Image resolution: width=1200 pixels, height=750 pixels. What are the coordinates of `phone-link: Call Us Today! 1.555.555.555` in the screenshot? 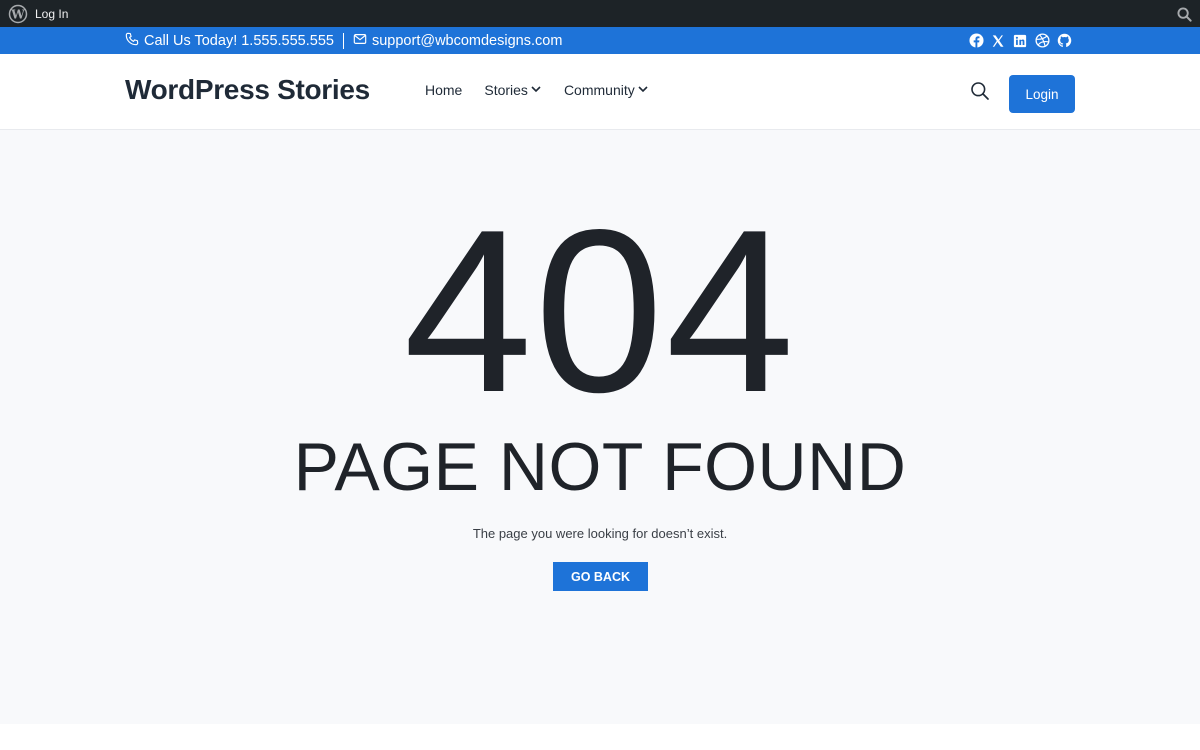 It's located at (229, 41).